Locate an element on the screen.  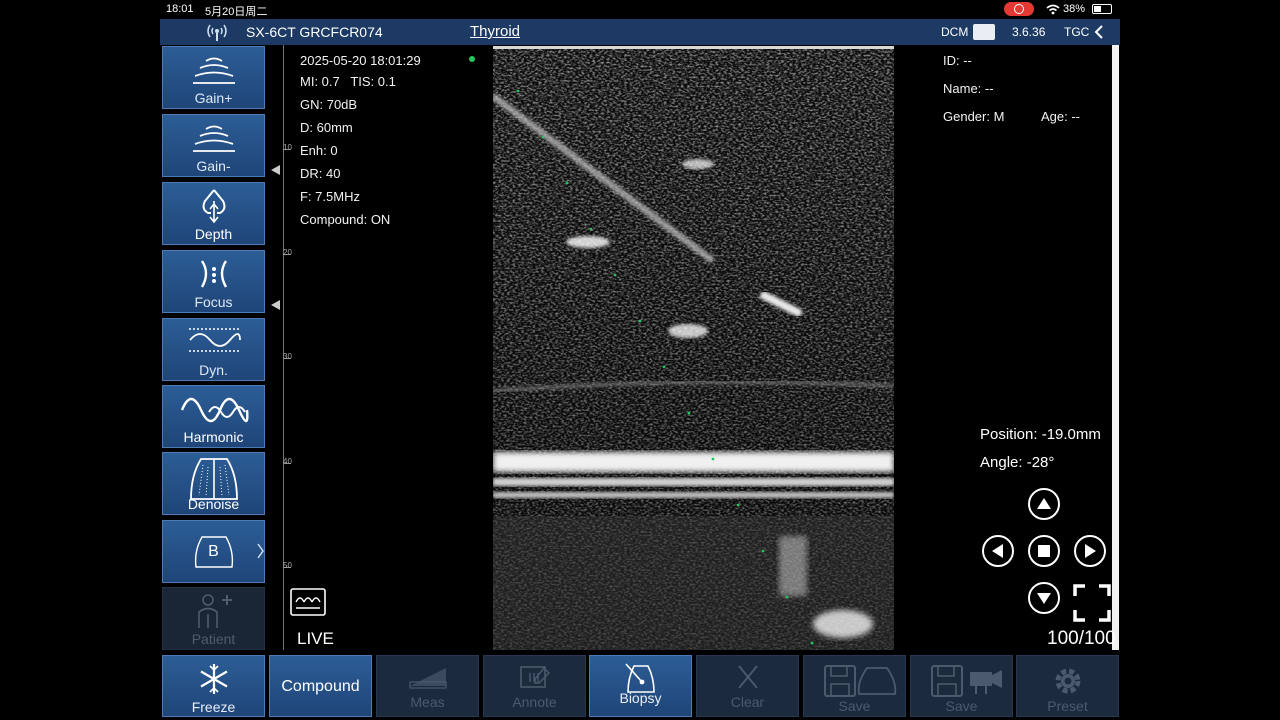
triangle-up-icon is located at coordinates (1044, 503).